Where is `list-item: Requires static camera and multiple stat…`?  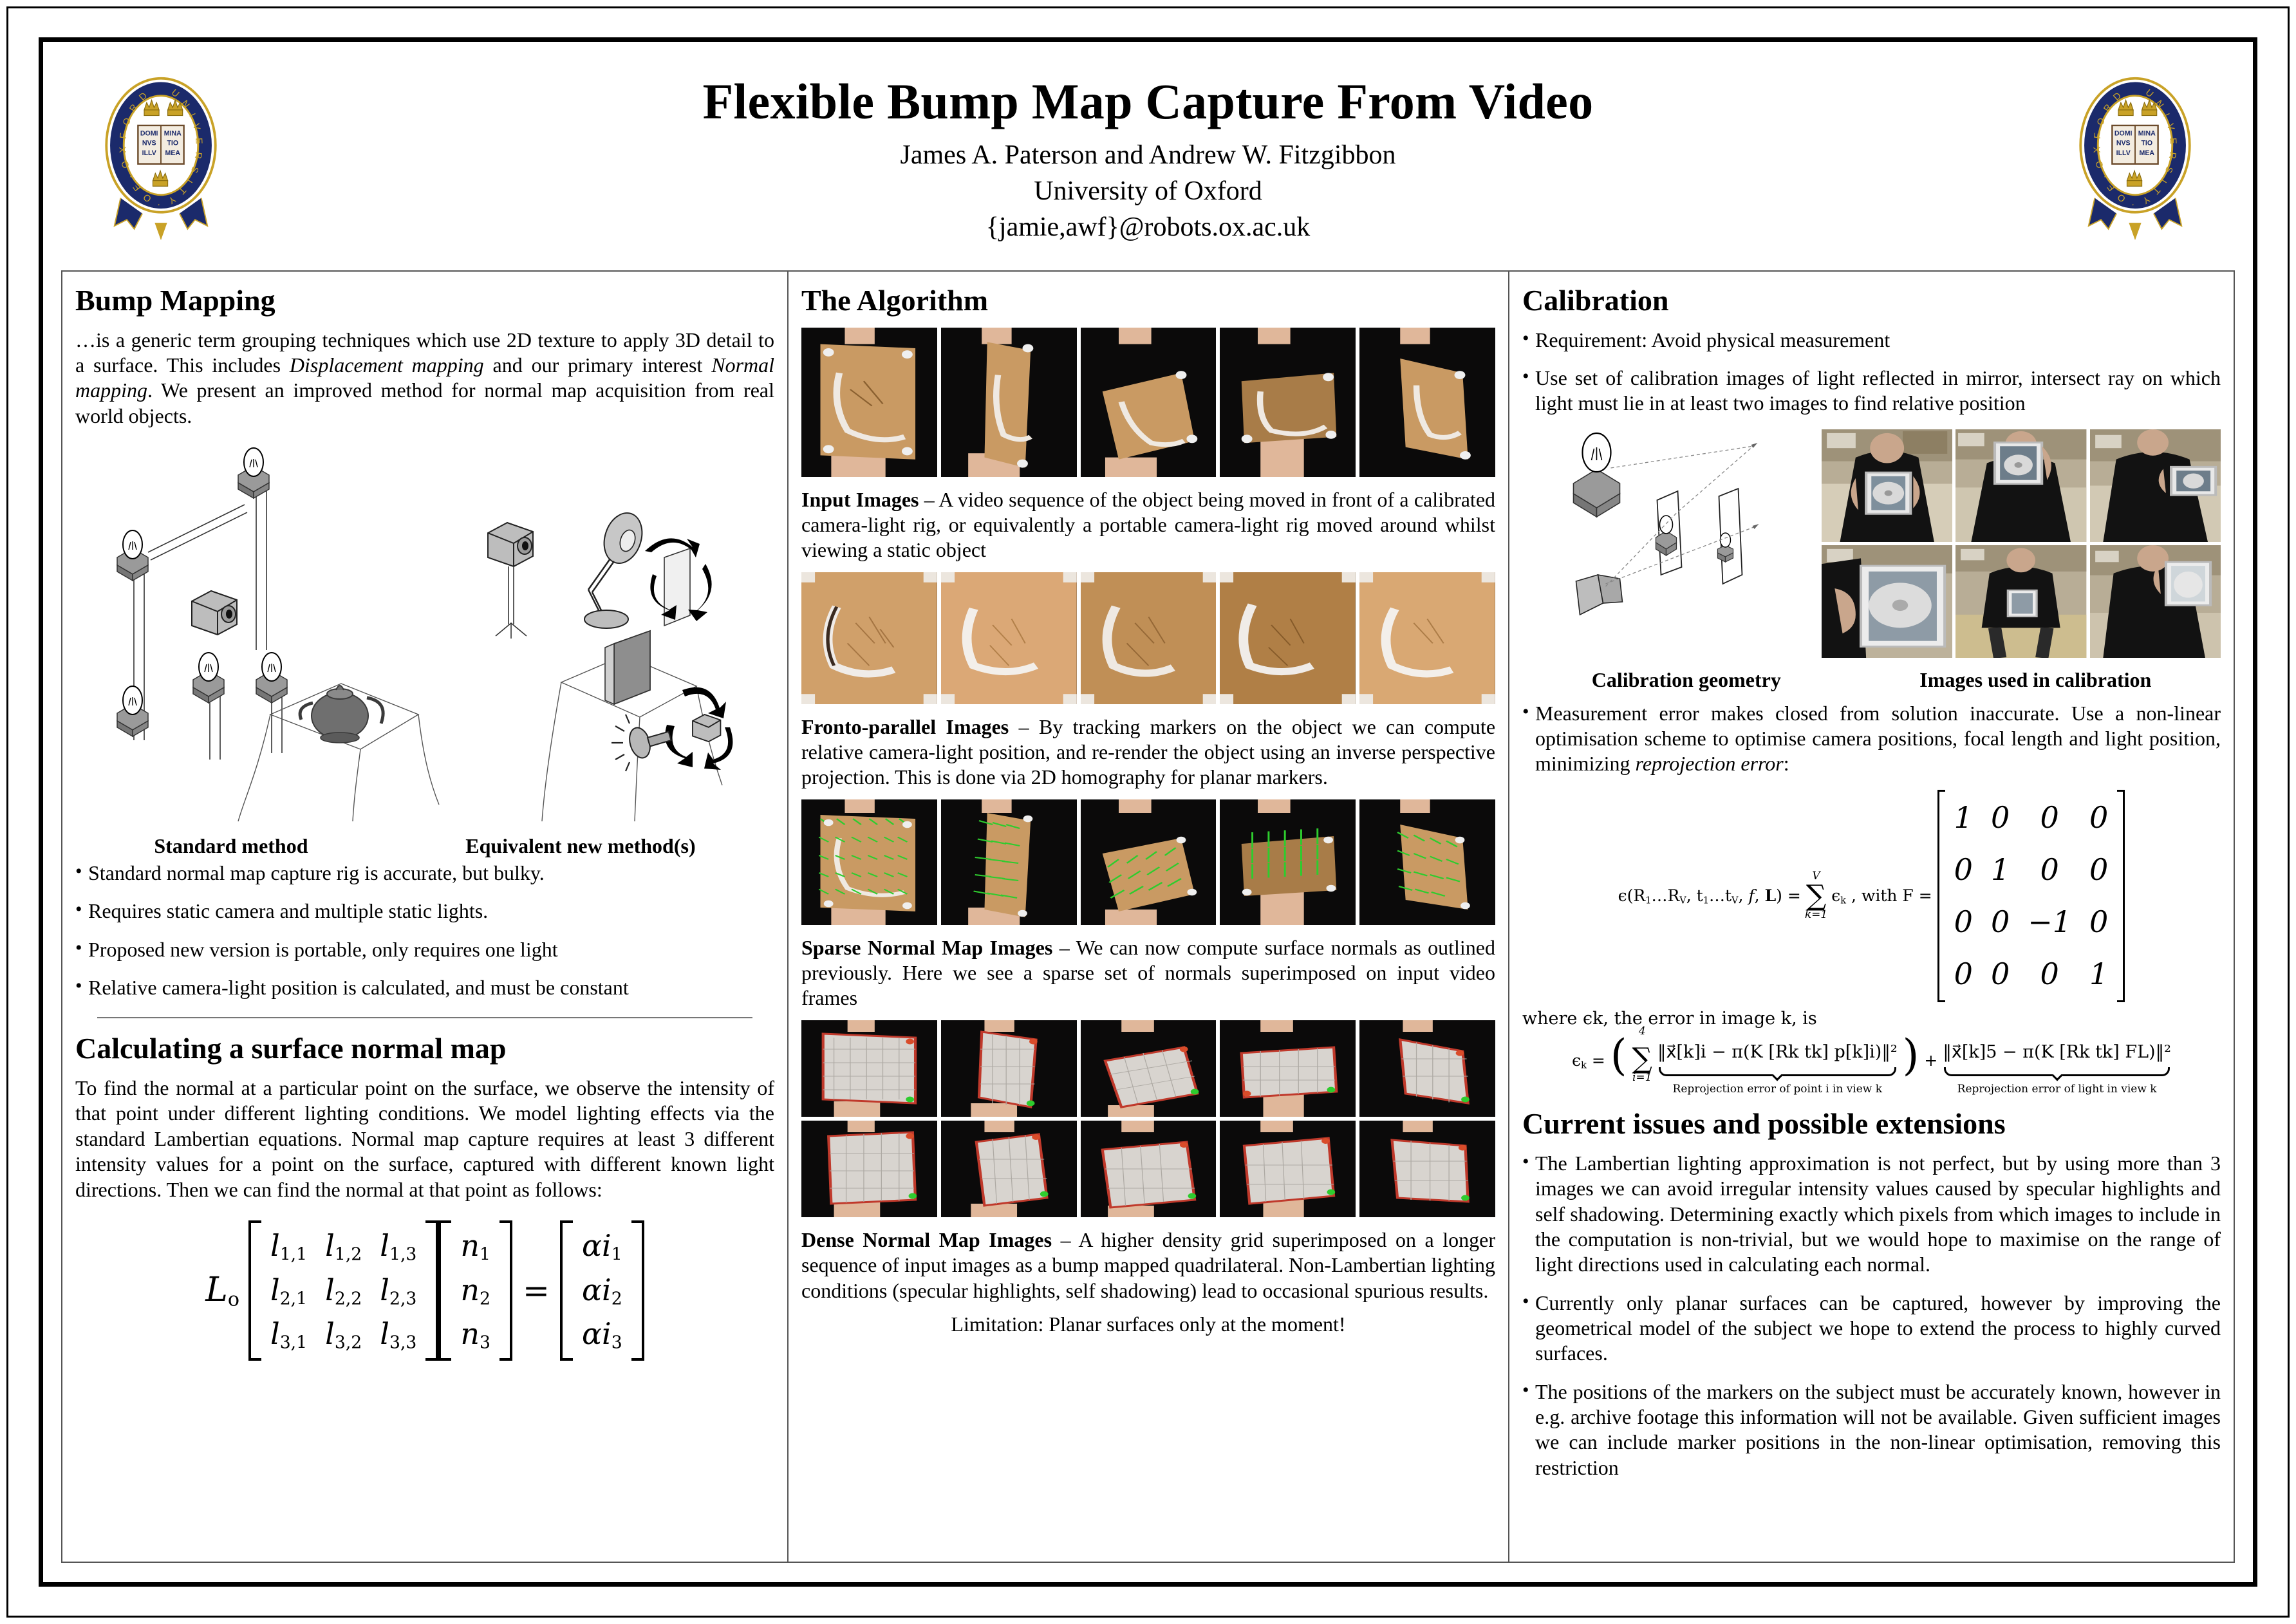
list-item: Requires static camera and multiple stat… is located at coordinates (424, 911).